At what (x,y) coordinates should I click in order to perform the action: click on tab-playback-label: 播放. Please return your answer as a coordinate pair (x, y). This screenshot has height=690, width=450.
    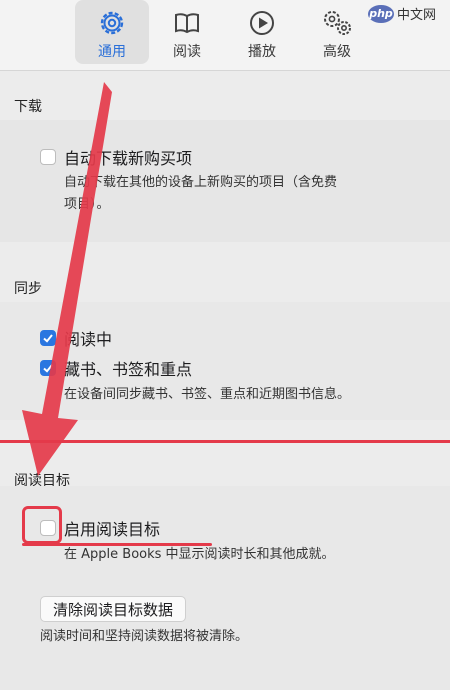
    Looking at the image, I should click on (262, 52).